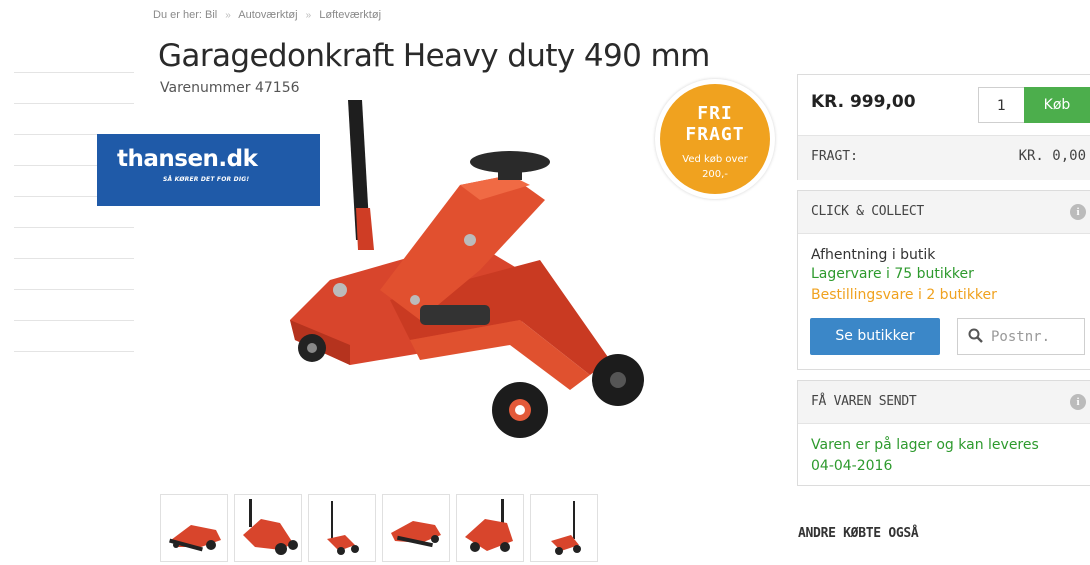 The height and width of the screenshot is (565, 1090). I want to click on breadcrumb-prefix: Du er her:, so click(177, 15).